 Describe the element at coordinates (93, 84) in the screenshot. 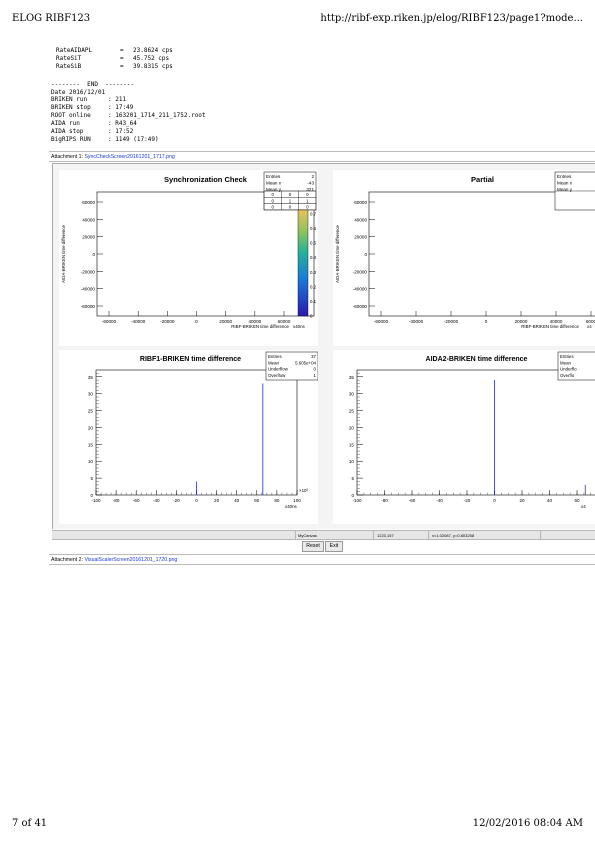

I see `end-marker: -------- END --------` at that location.